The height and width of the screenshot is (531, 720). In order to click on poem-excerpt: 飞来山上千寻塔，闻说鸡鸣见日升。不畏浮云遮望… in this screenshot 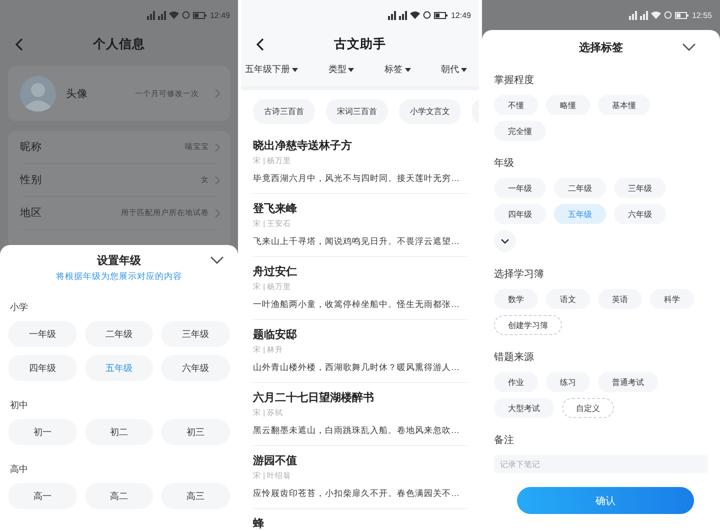, I will do `click(356, 242)`.